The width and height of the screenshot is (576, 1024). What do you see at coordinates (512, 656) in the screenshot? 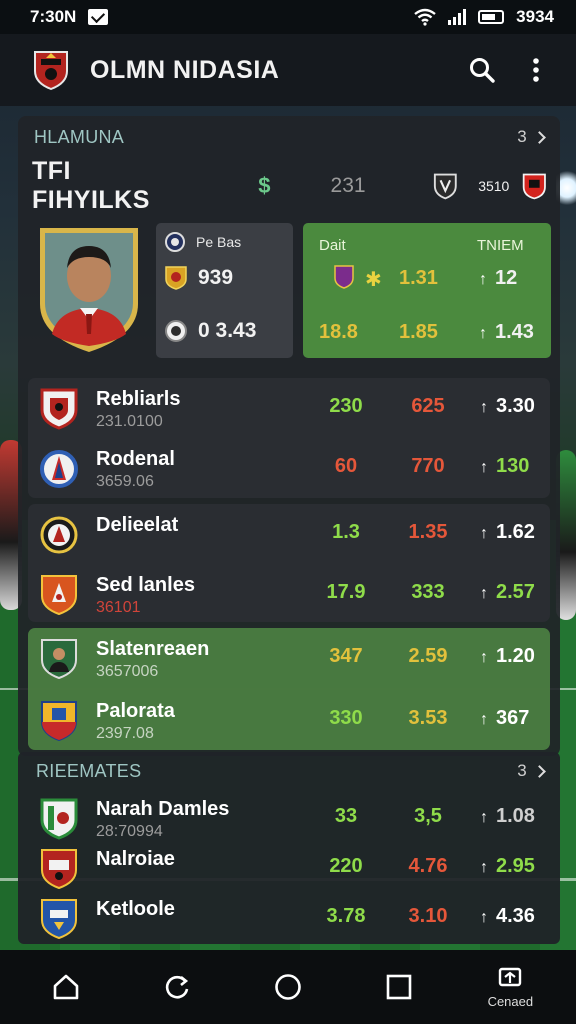
I see `odds-value: ↑ 1.20` at bounding box center [512, 656].